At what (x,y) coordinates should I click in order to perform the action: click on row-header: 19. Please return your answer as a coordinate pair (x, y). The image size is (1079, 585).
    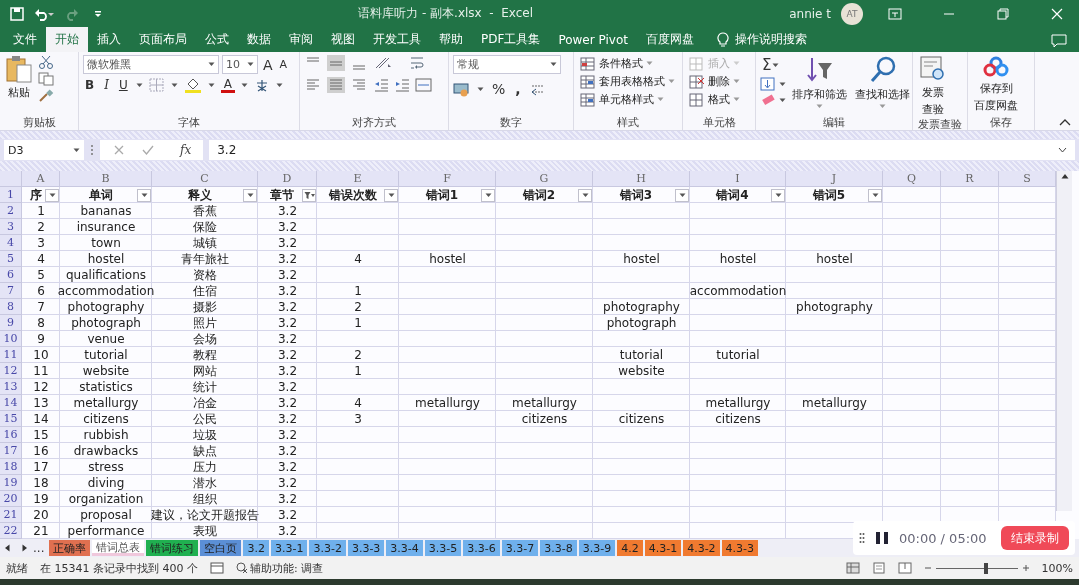
    Looking at the image, I should click on (11, 483).